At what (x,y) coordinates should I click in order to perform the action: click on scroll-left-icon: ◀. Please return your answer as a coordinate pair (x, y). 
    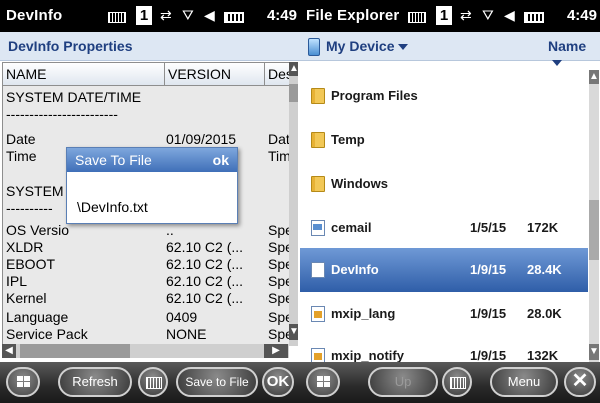
    Looking at the image, I should click on (9, 351).